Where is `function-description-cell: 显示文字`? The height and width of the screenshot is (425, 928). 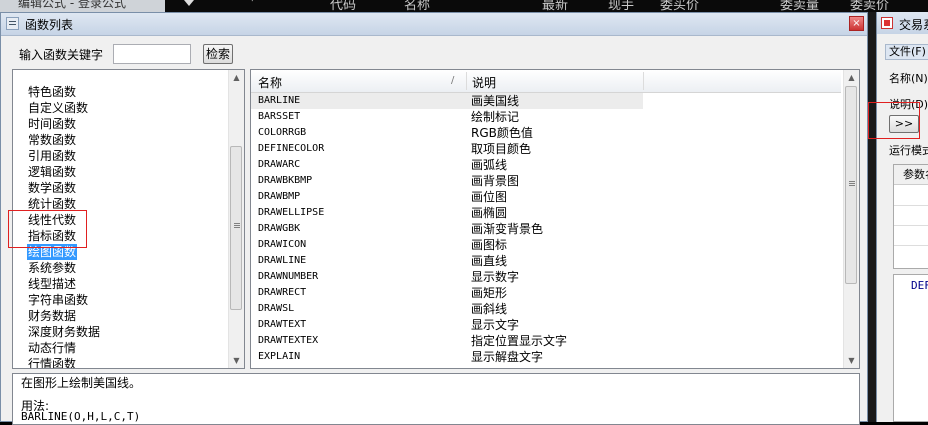
function-description-cell: 显示文字 is located at coordinates (495, 325).